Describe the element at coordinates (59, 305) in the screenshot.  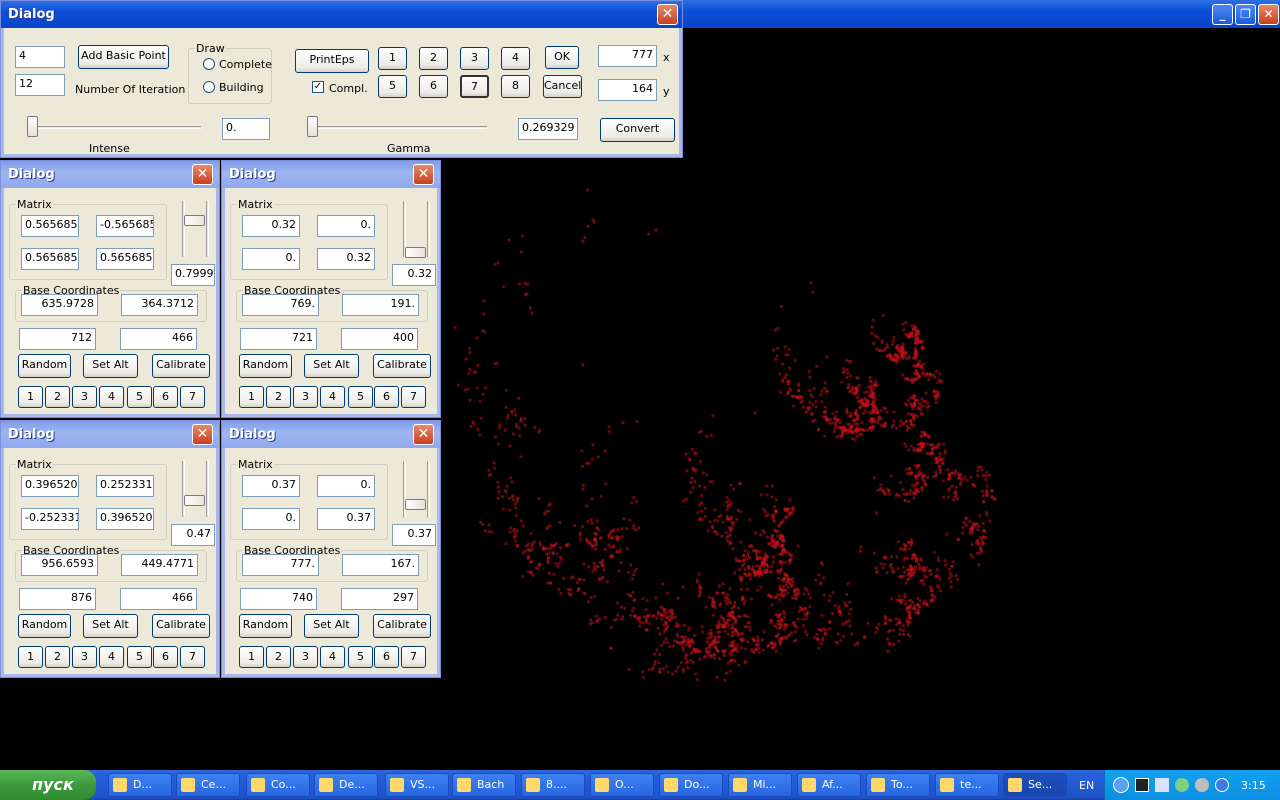
I see `base-x-input: 635.9728` at that location.